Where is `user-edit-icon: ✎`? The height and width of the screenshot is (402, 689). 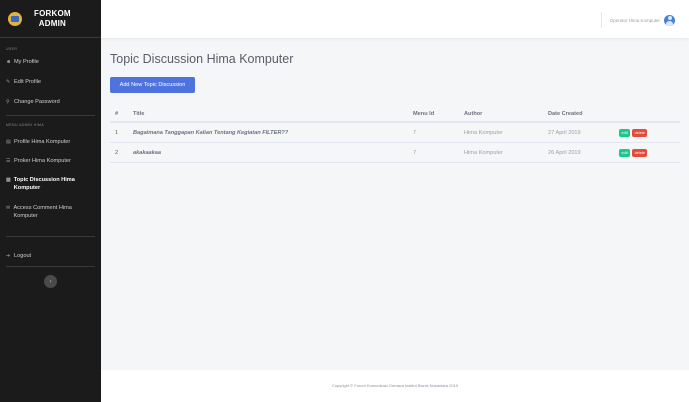 user-edit-icon: ✎ is located at coordinates (8, 82).